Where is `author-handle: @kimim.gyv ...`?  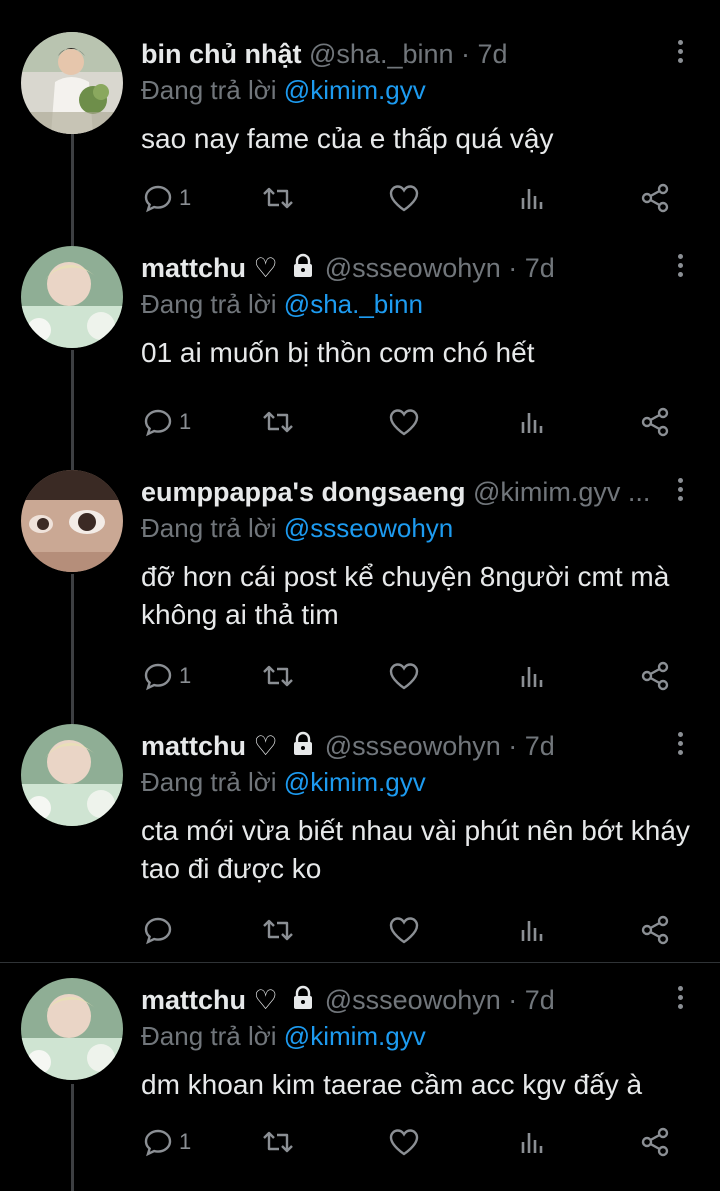 author-handle: @kimim.gyv ... is located at coordinates (561, 492).